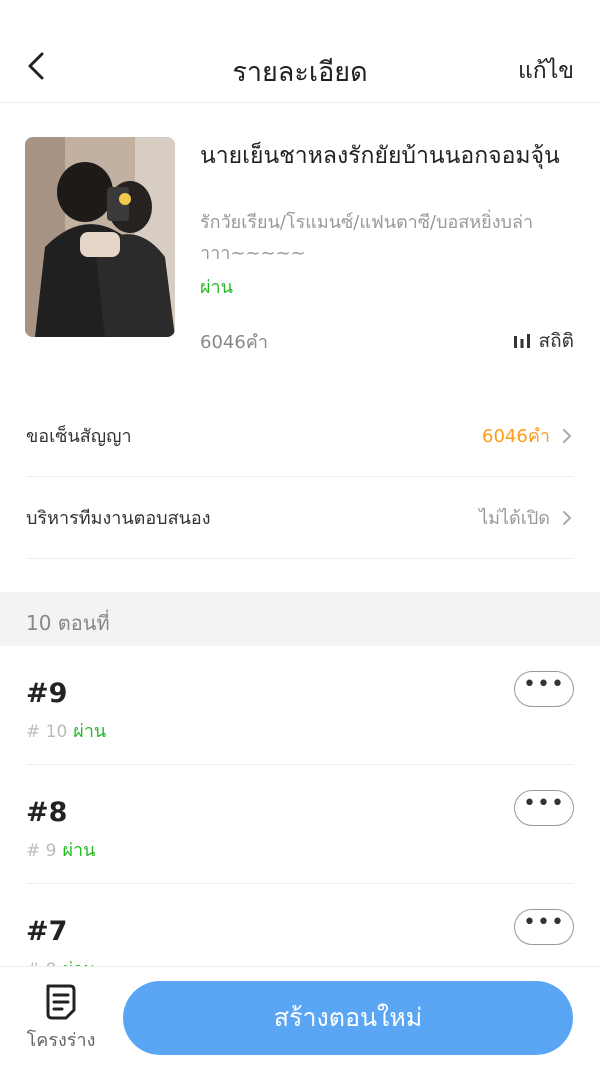 The height and width of the screenshot is (1067, 600). I want to click on bar-chart-icon, so click(521, 341).